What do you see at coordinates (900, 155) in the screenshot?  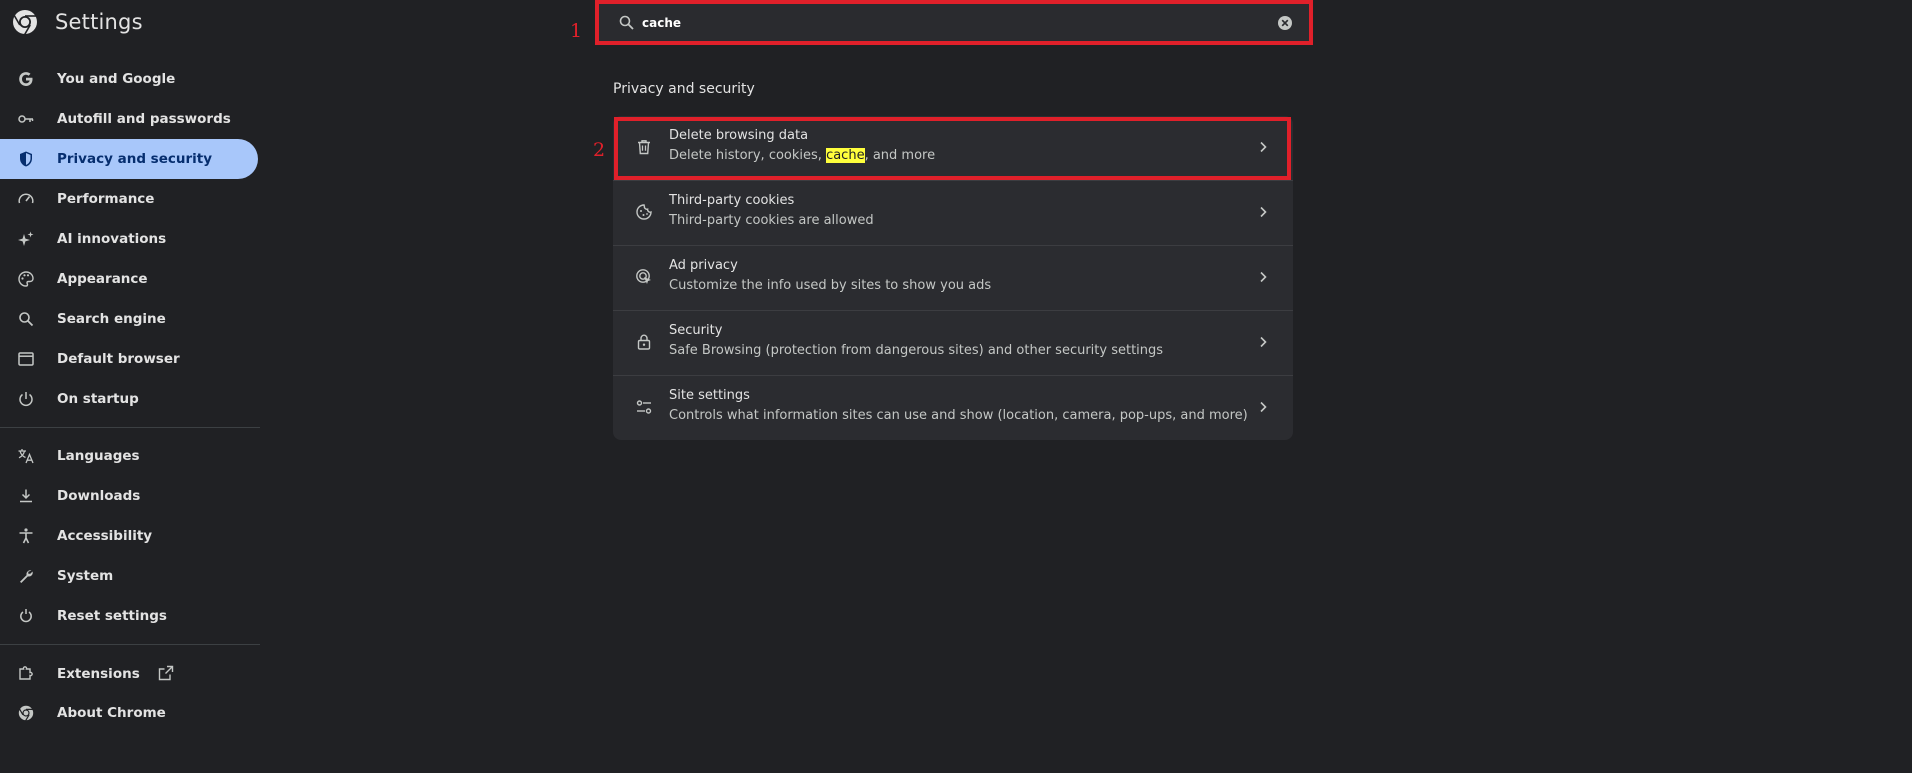 I see `subtitle-text: , and more` at bounding box center [900, 155].